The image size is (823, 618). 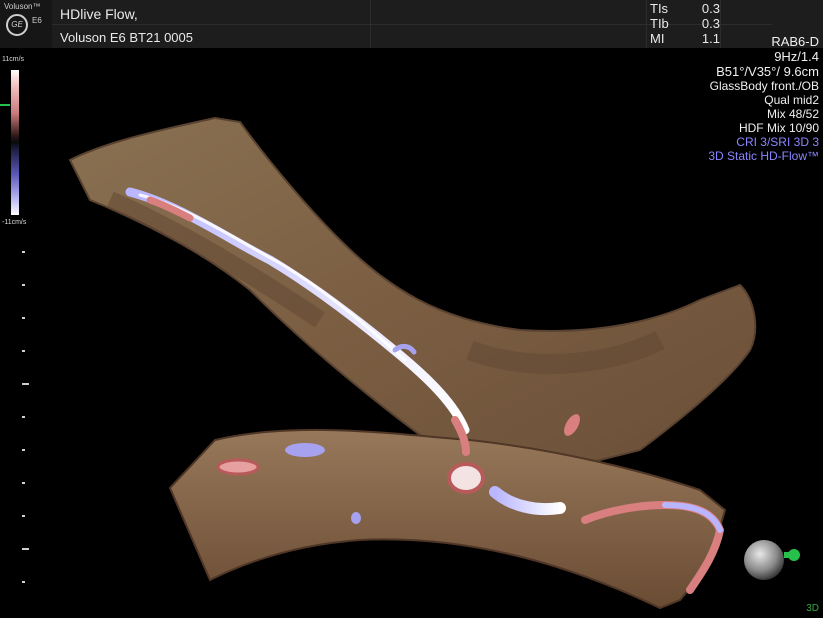 I want to click on hdf-mix-label: HDF Mix 10/90, so click(x=778, y=128).